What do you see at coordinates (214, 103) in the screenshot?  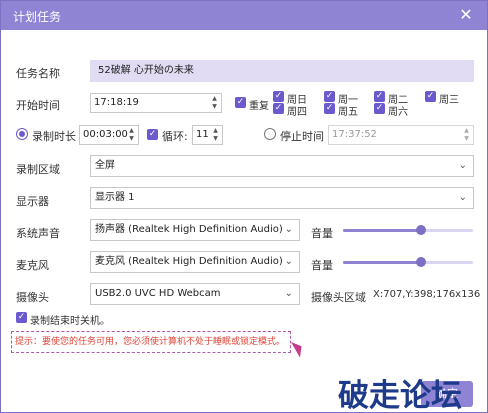 I see `start-time-spinner-icon: ▲ ▼` at bounding box center [214, 103].